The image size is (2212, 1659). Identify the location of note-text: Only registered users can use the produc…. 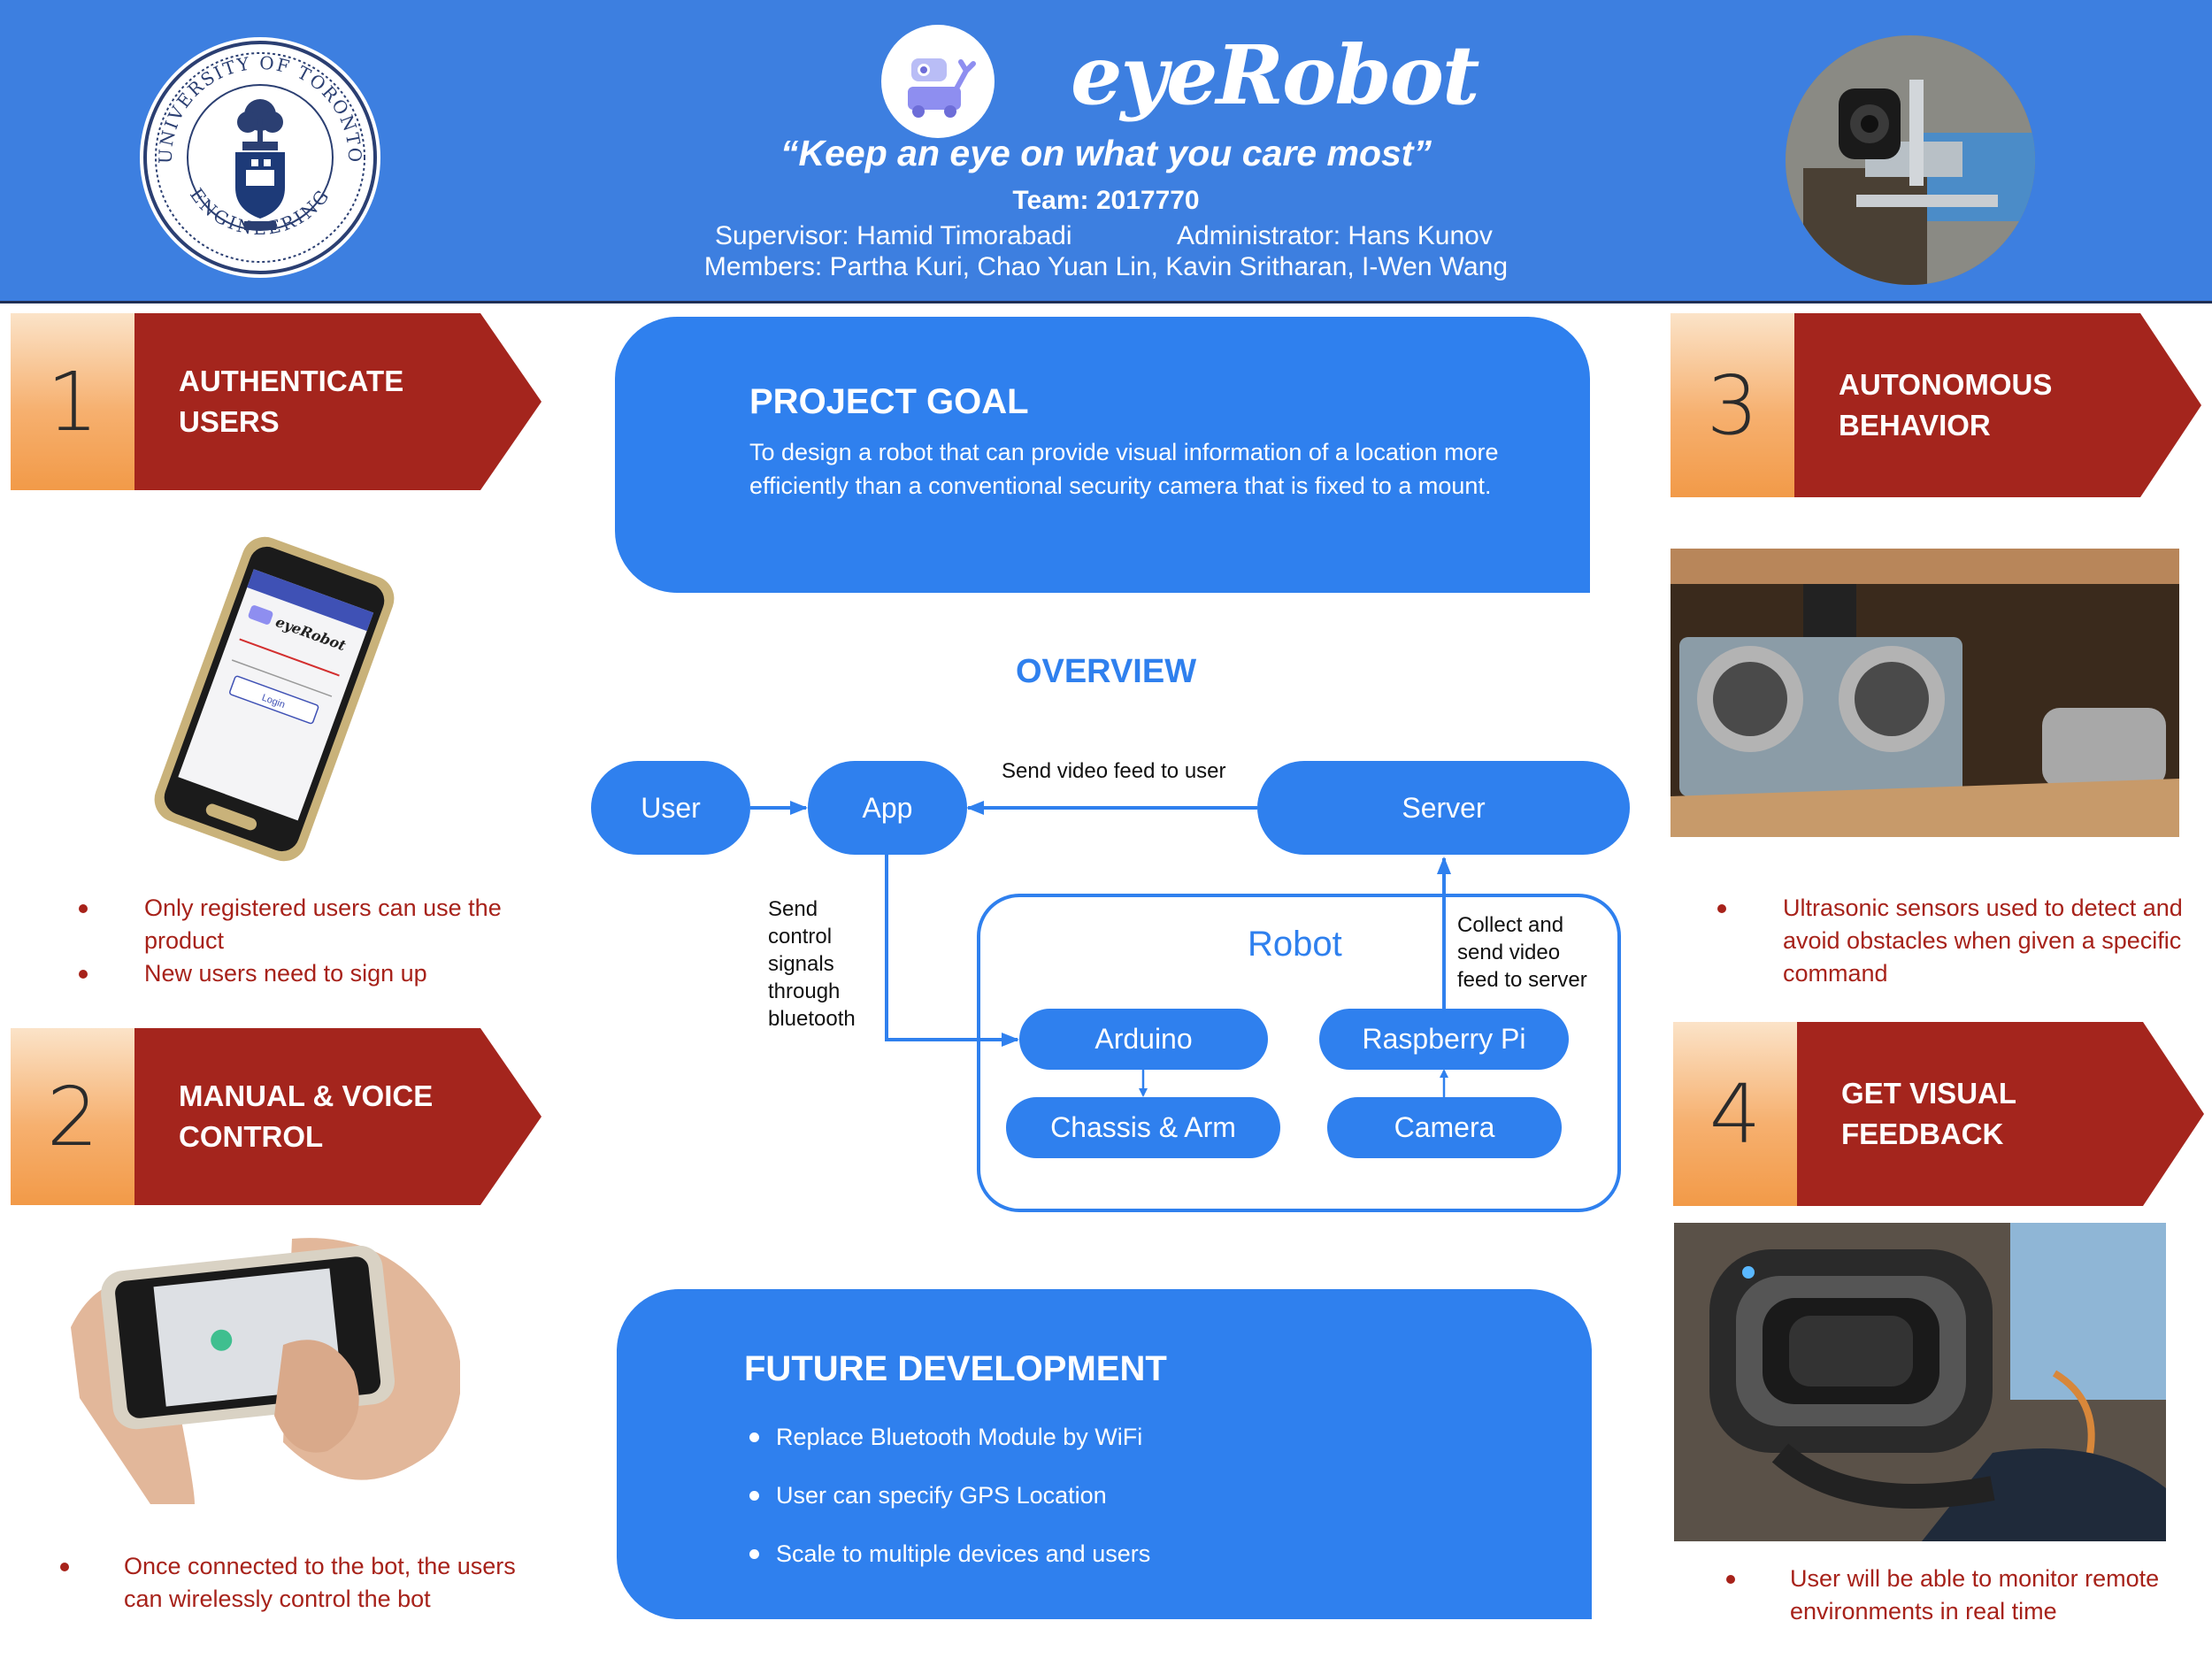
(323, 924).